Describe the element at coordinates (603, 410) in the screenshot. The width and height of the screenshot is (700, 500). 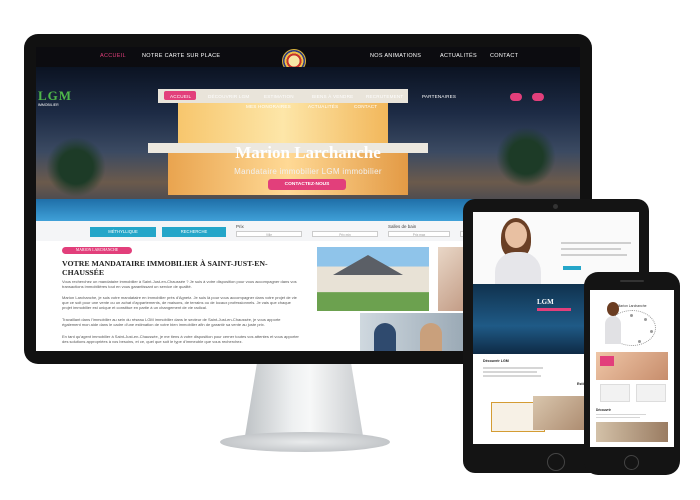
I see `phone-section-title: Découvrir` at that location.